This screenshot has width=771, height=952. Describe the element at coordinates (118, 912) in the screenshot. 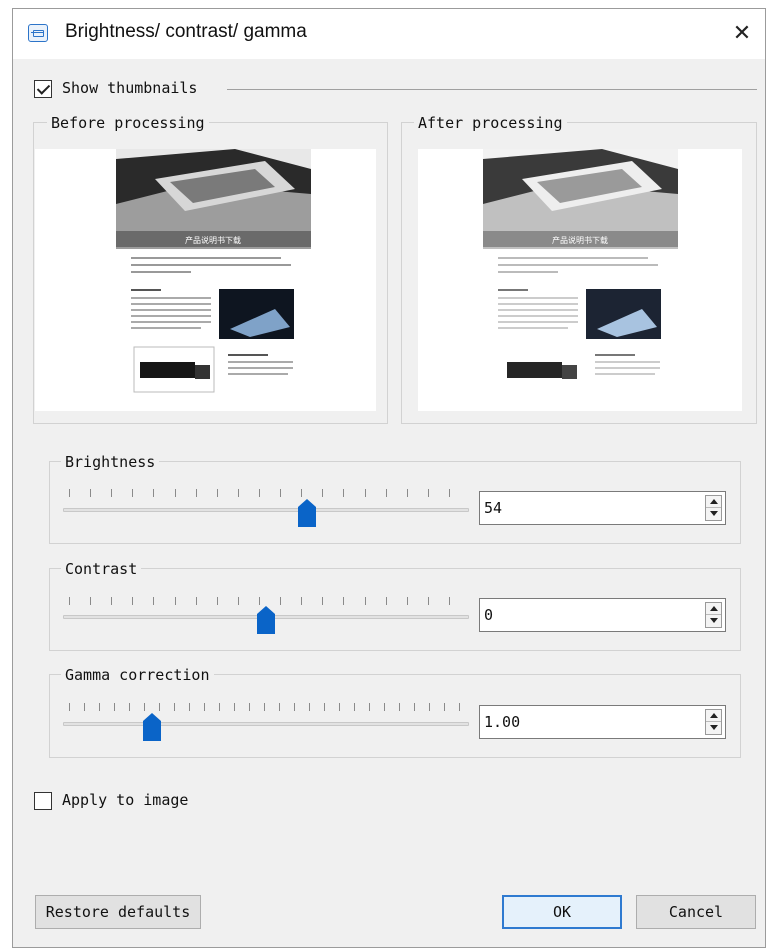

I see `restore-defaults-button: Restore defaults` at that location.